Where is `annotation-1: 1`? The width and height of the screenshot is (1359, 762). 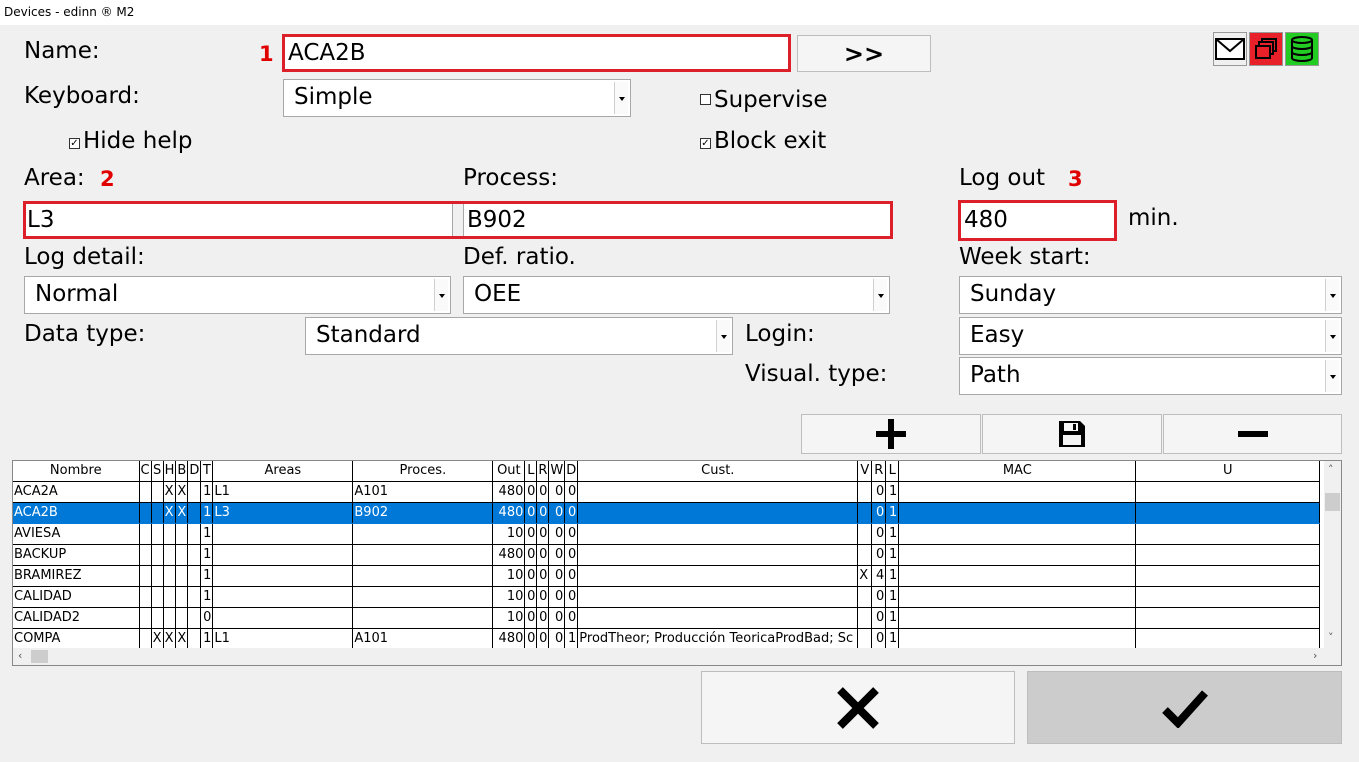 annotation-1: 1 is located at coordinates (266, 54).